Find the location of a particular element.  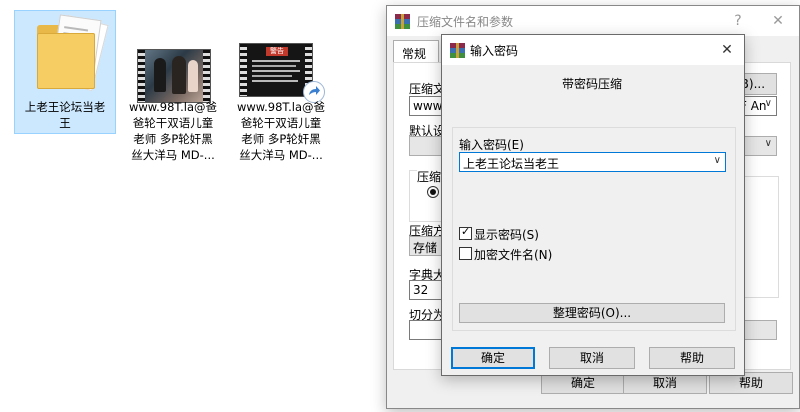

password-help-button: 帮助 is located at coordinates (692, 358).